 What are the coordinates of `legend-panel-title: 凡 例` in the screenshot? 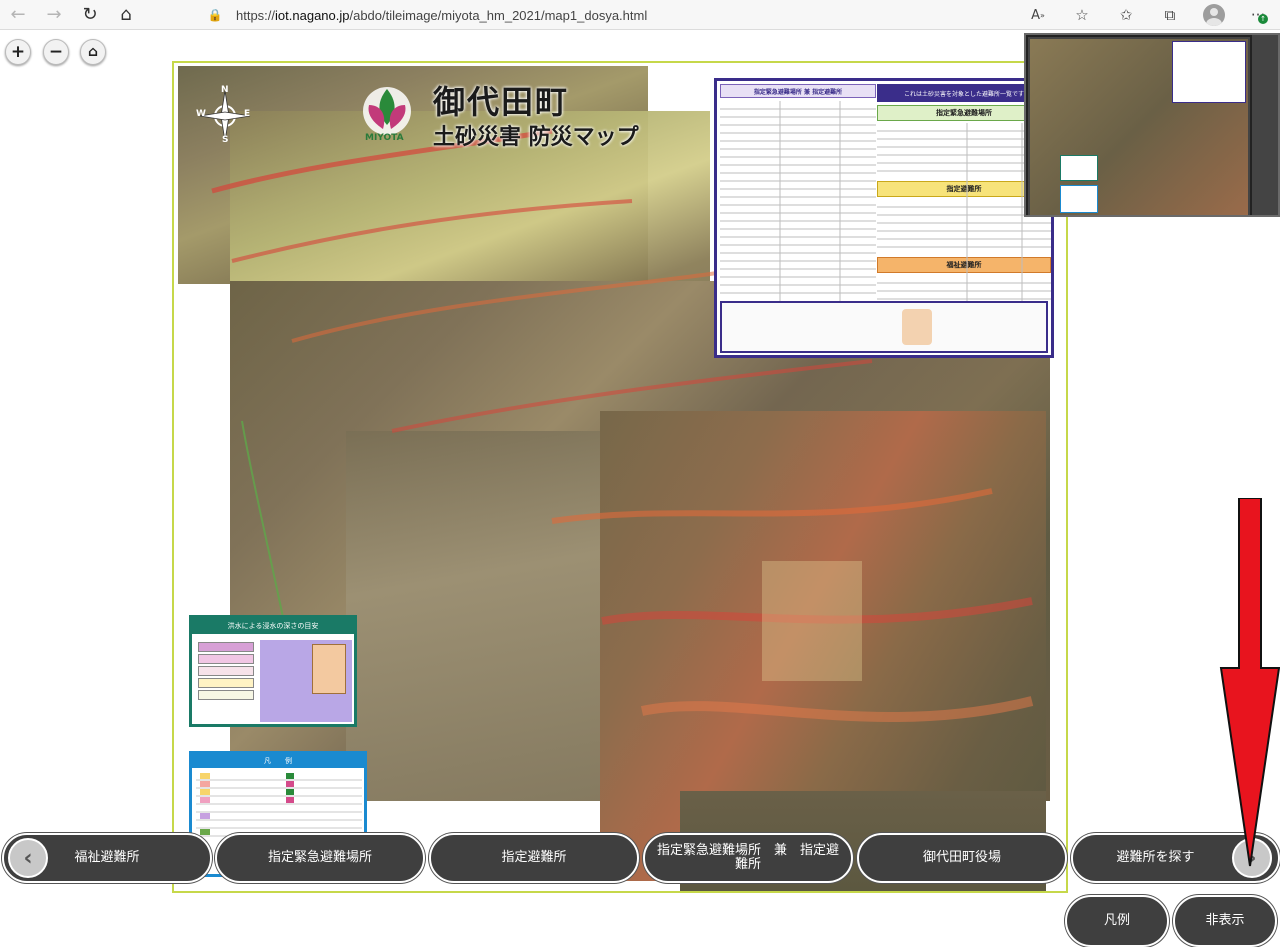 It's located at (278, 761).